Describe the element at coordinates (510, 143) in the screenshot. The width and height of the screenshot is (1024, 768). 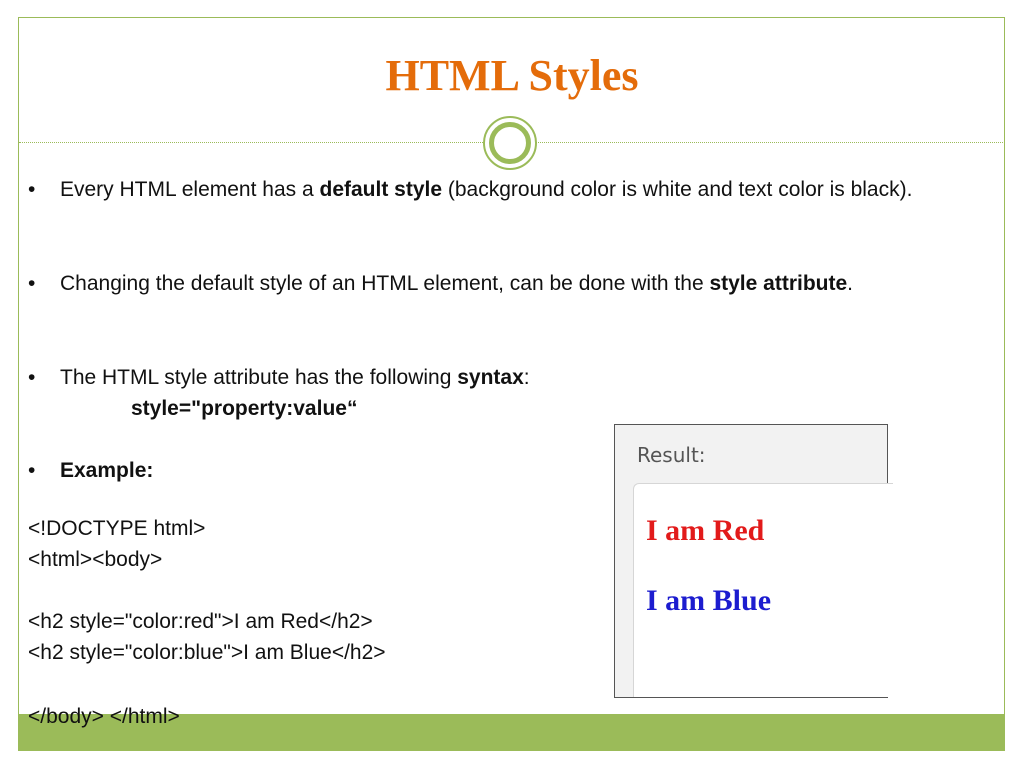
I see `ring-ornament-inner` at that location.